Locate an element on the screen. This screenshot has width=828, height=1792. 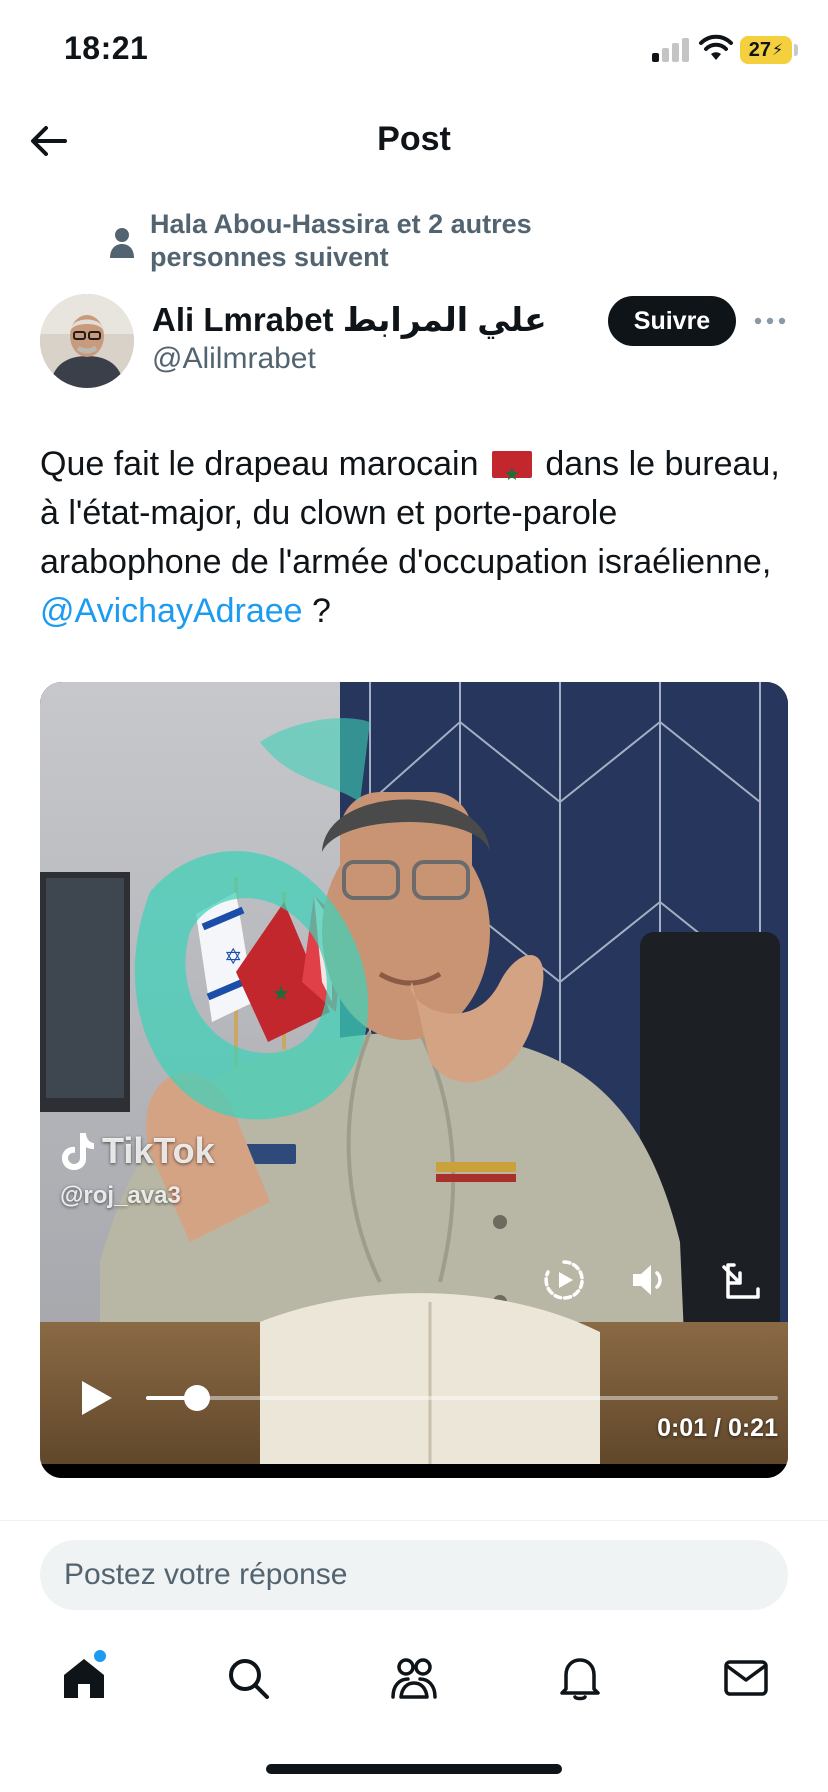
person-icon is located at coordinates (122, 243).